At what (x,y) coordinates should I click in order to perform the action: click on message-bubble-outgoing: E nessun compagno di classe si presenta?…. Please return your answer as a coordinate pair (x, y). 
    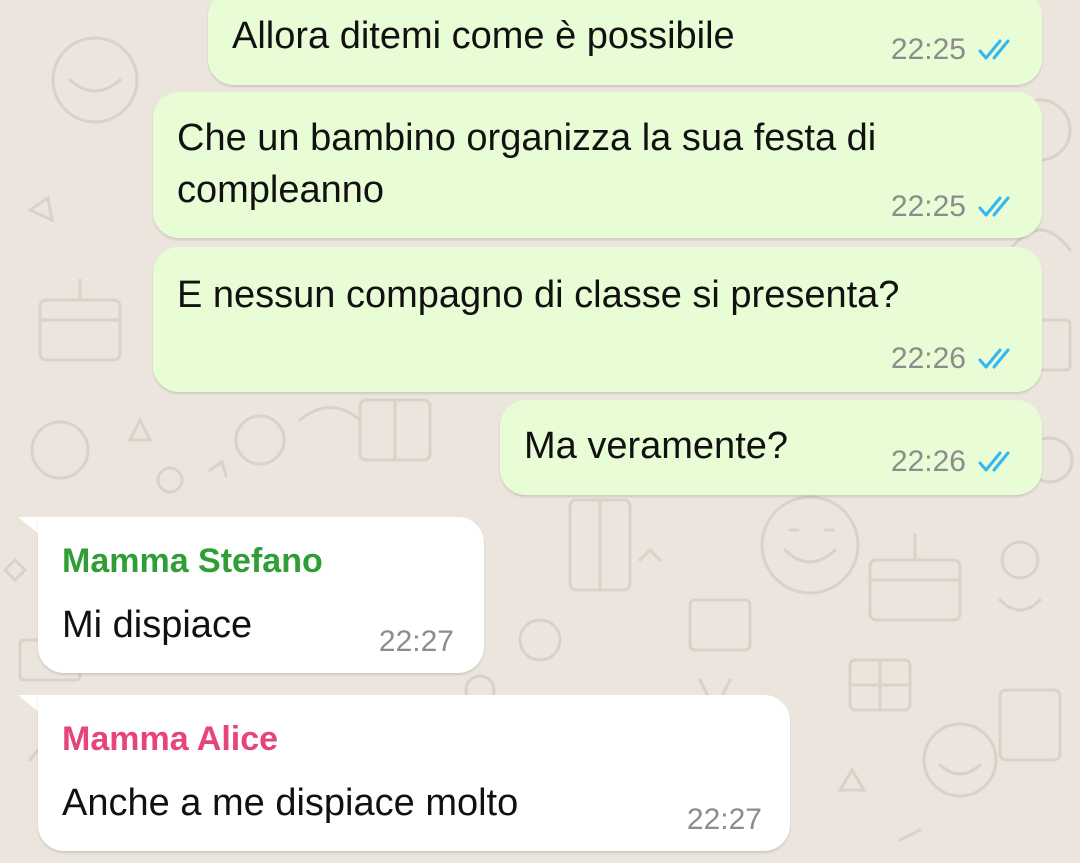
    Looking at the image, I should click on (597, 319).